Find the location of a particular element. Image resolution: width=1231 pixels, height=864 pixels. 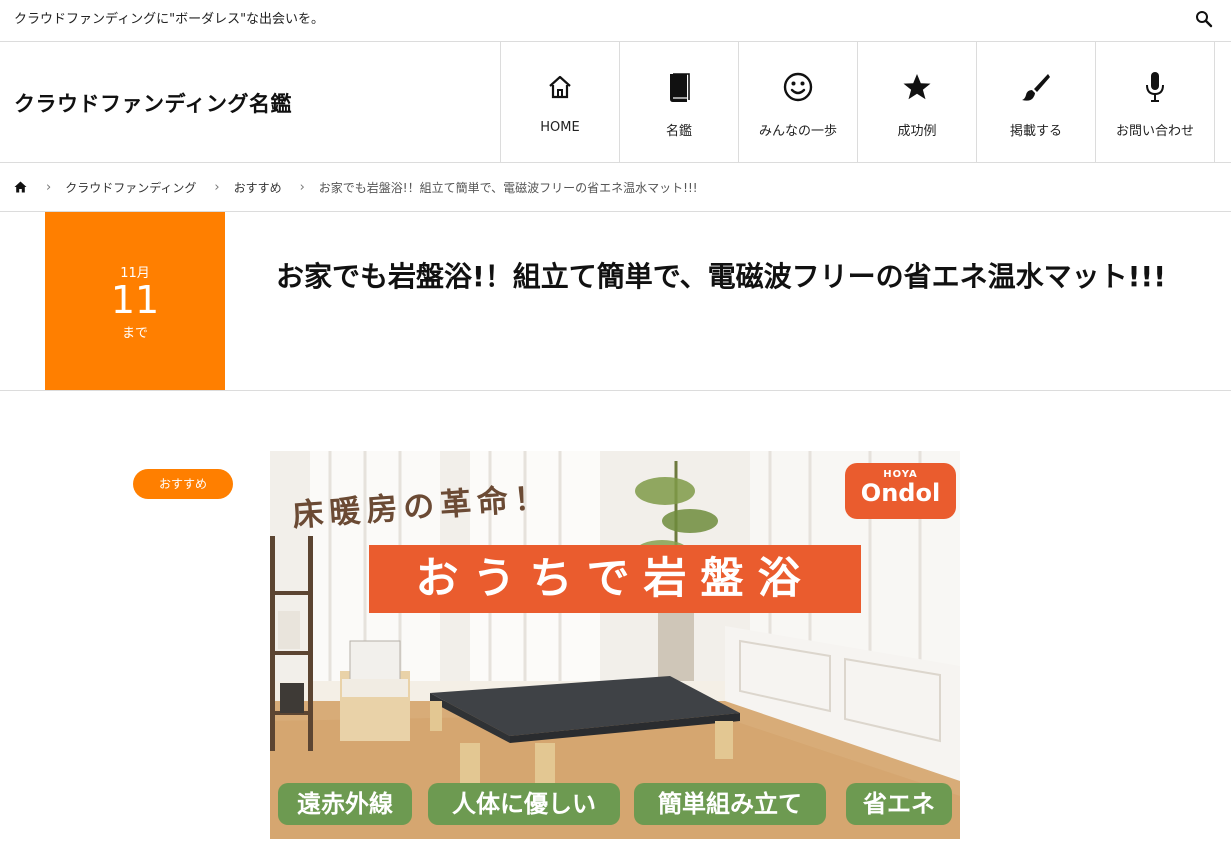

brand-logo: HOYA Ondol is located at coordinates (900, 491).